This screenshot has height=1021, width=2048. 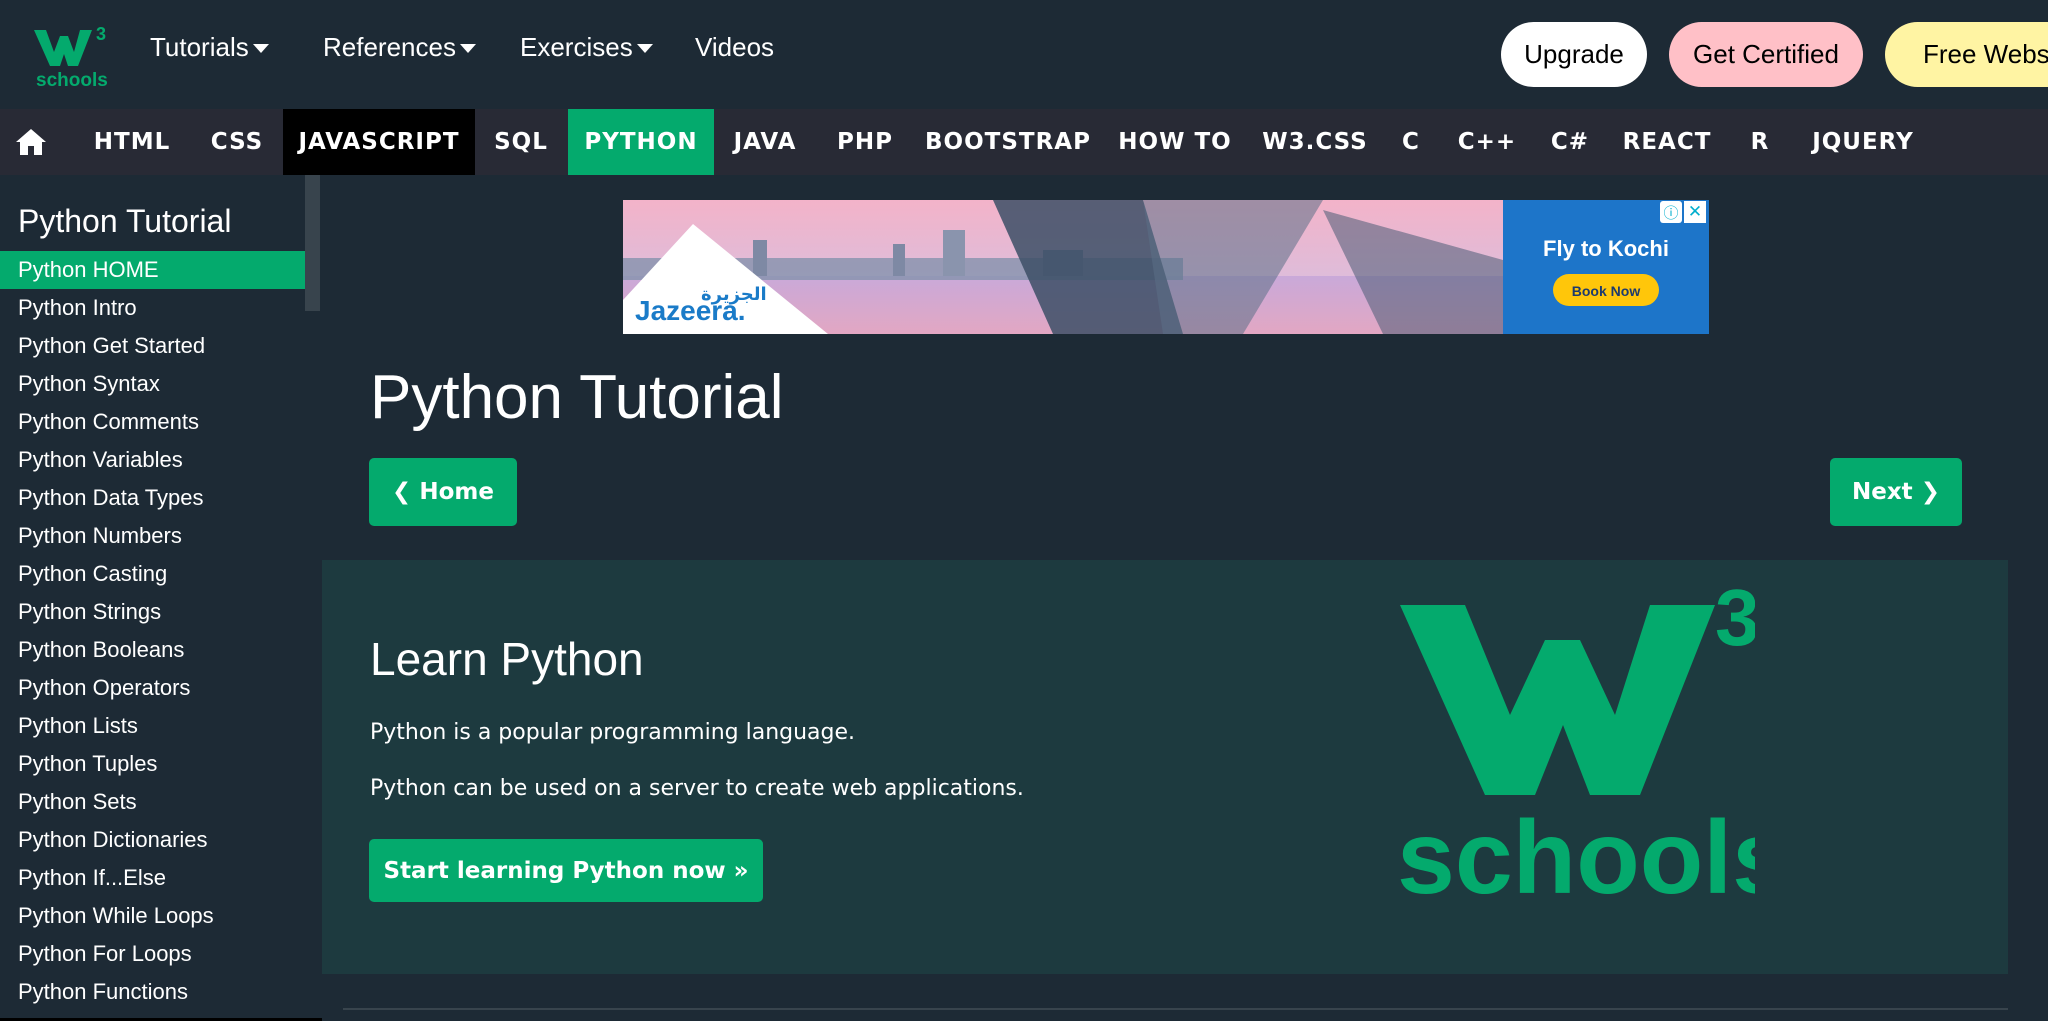 I want to click on sidebar-item-numbers: Python Numbers, so click(x=152, y=536).